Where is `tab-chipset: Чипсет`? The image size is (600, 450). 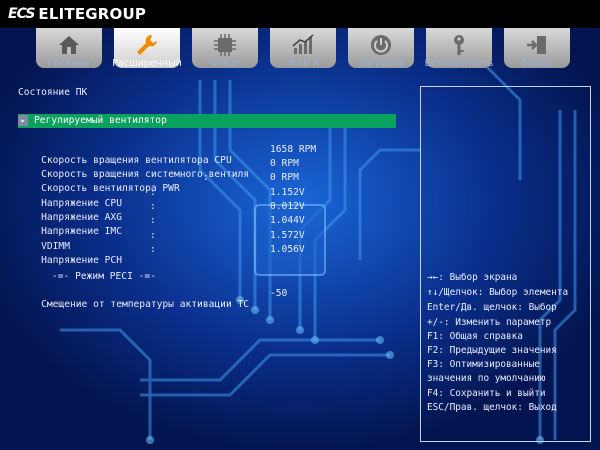 tab-chipset: Чипсет is located at coordinates (225, 51).